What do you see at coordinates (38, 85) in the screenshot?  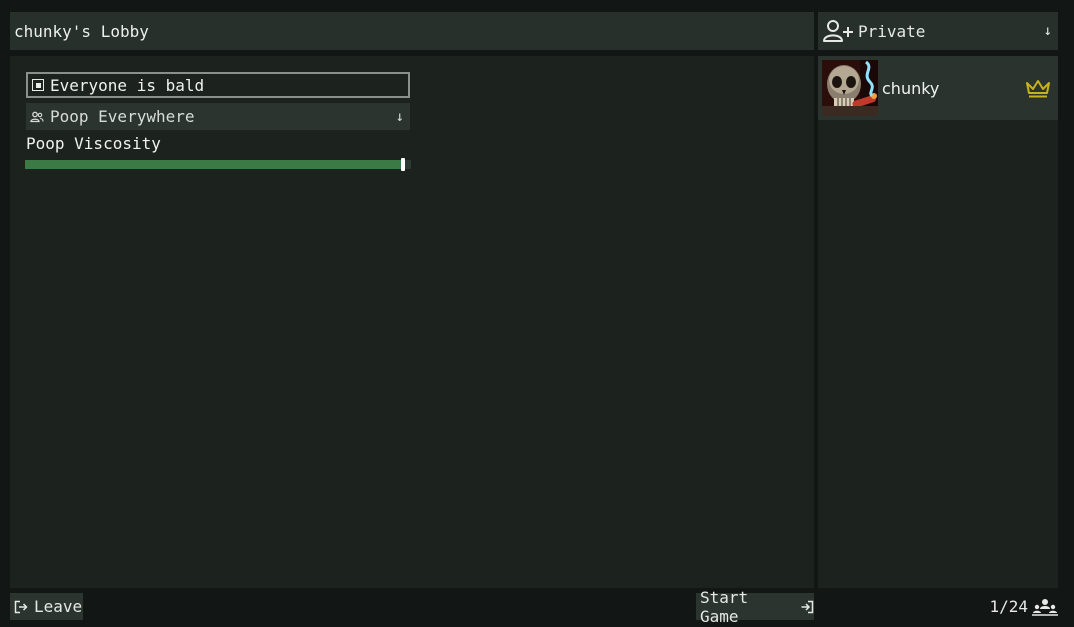 I see `checkbox-icon` at bounding box center [38, 85].